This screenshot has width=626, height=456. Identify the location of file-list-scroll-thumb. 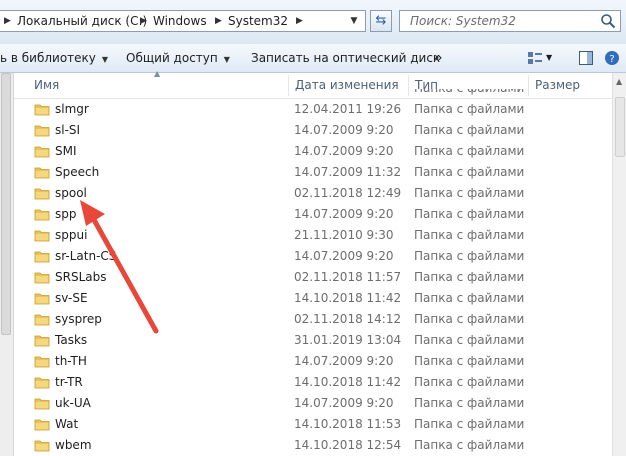
(620, 127).